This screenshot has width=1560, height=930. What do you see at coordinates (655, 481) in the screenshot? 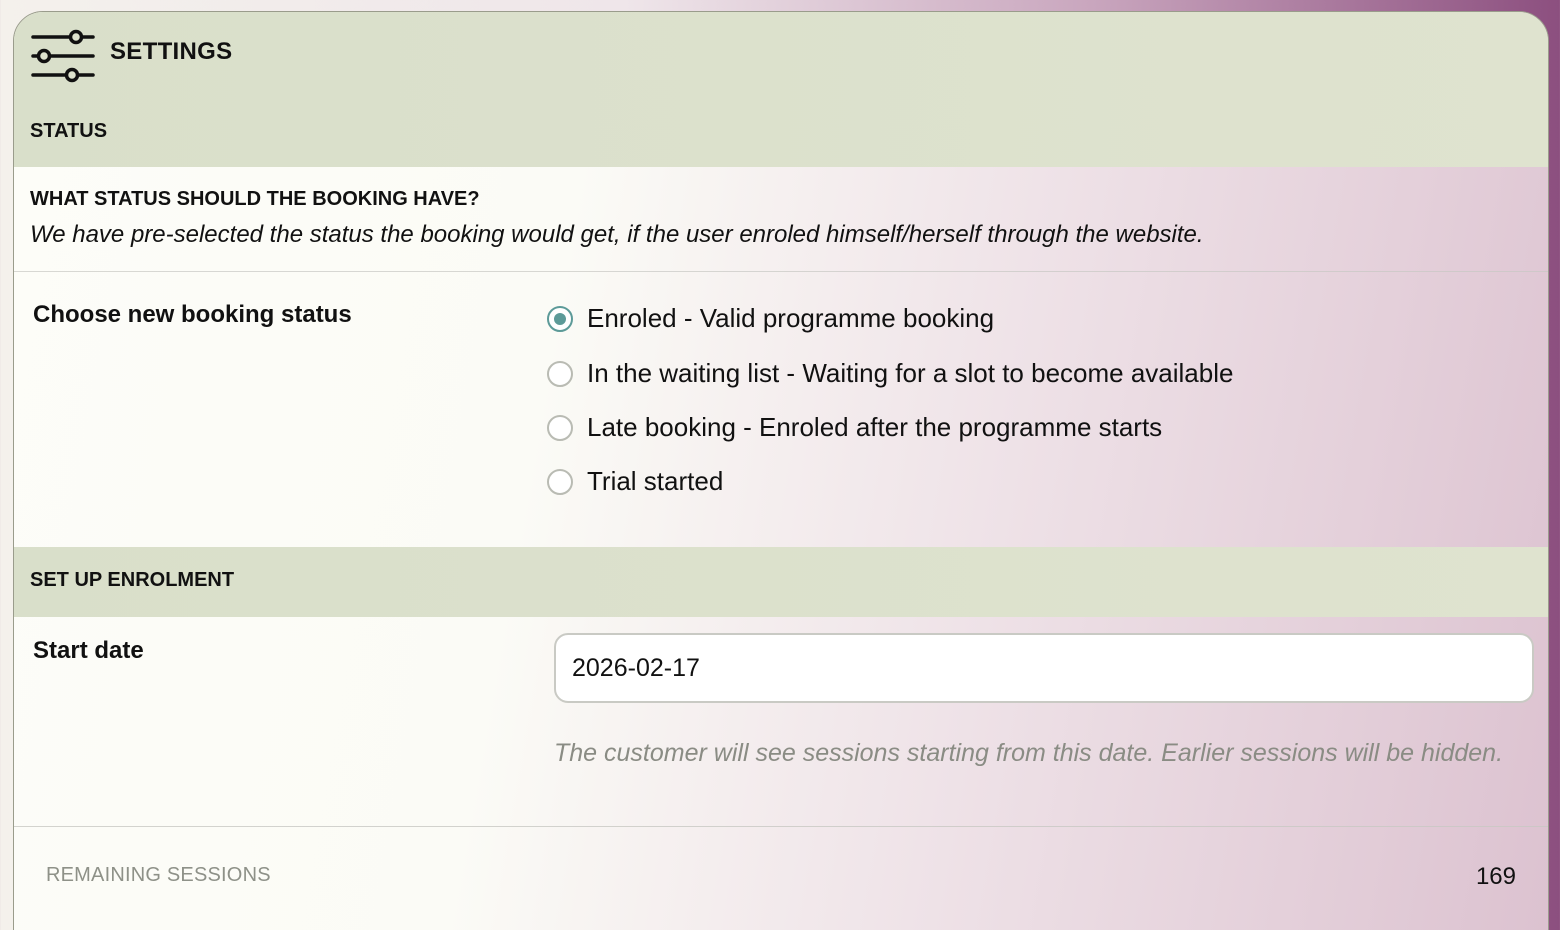
I see `radio-option-label: Trial started` at bounding box center [655, 481].